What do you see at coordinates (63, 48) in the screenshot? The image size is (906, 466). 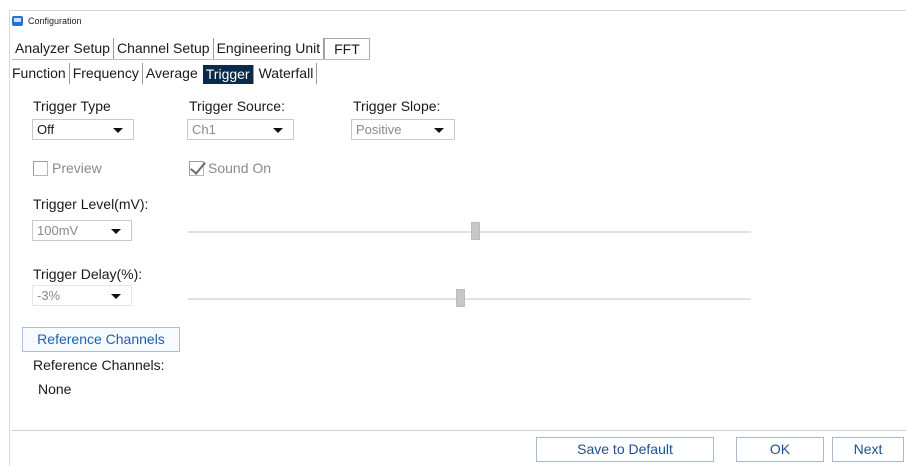 I see `tab-analyzer-setup: Analyzer Setup` at bounding box center [63, 48].